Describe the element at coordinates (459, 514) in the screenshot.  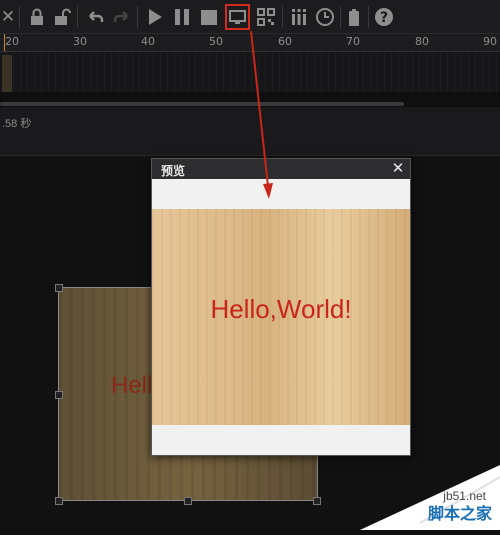
I see `watermark-name: 脚本之家` at that location.